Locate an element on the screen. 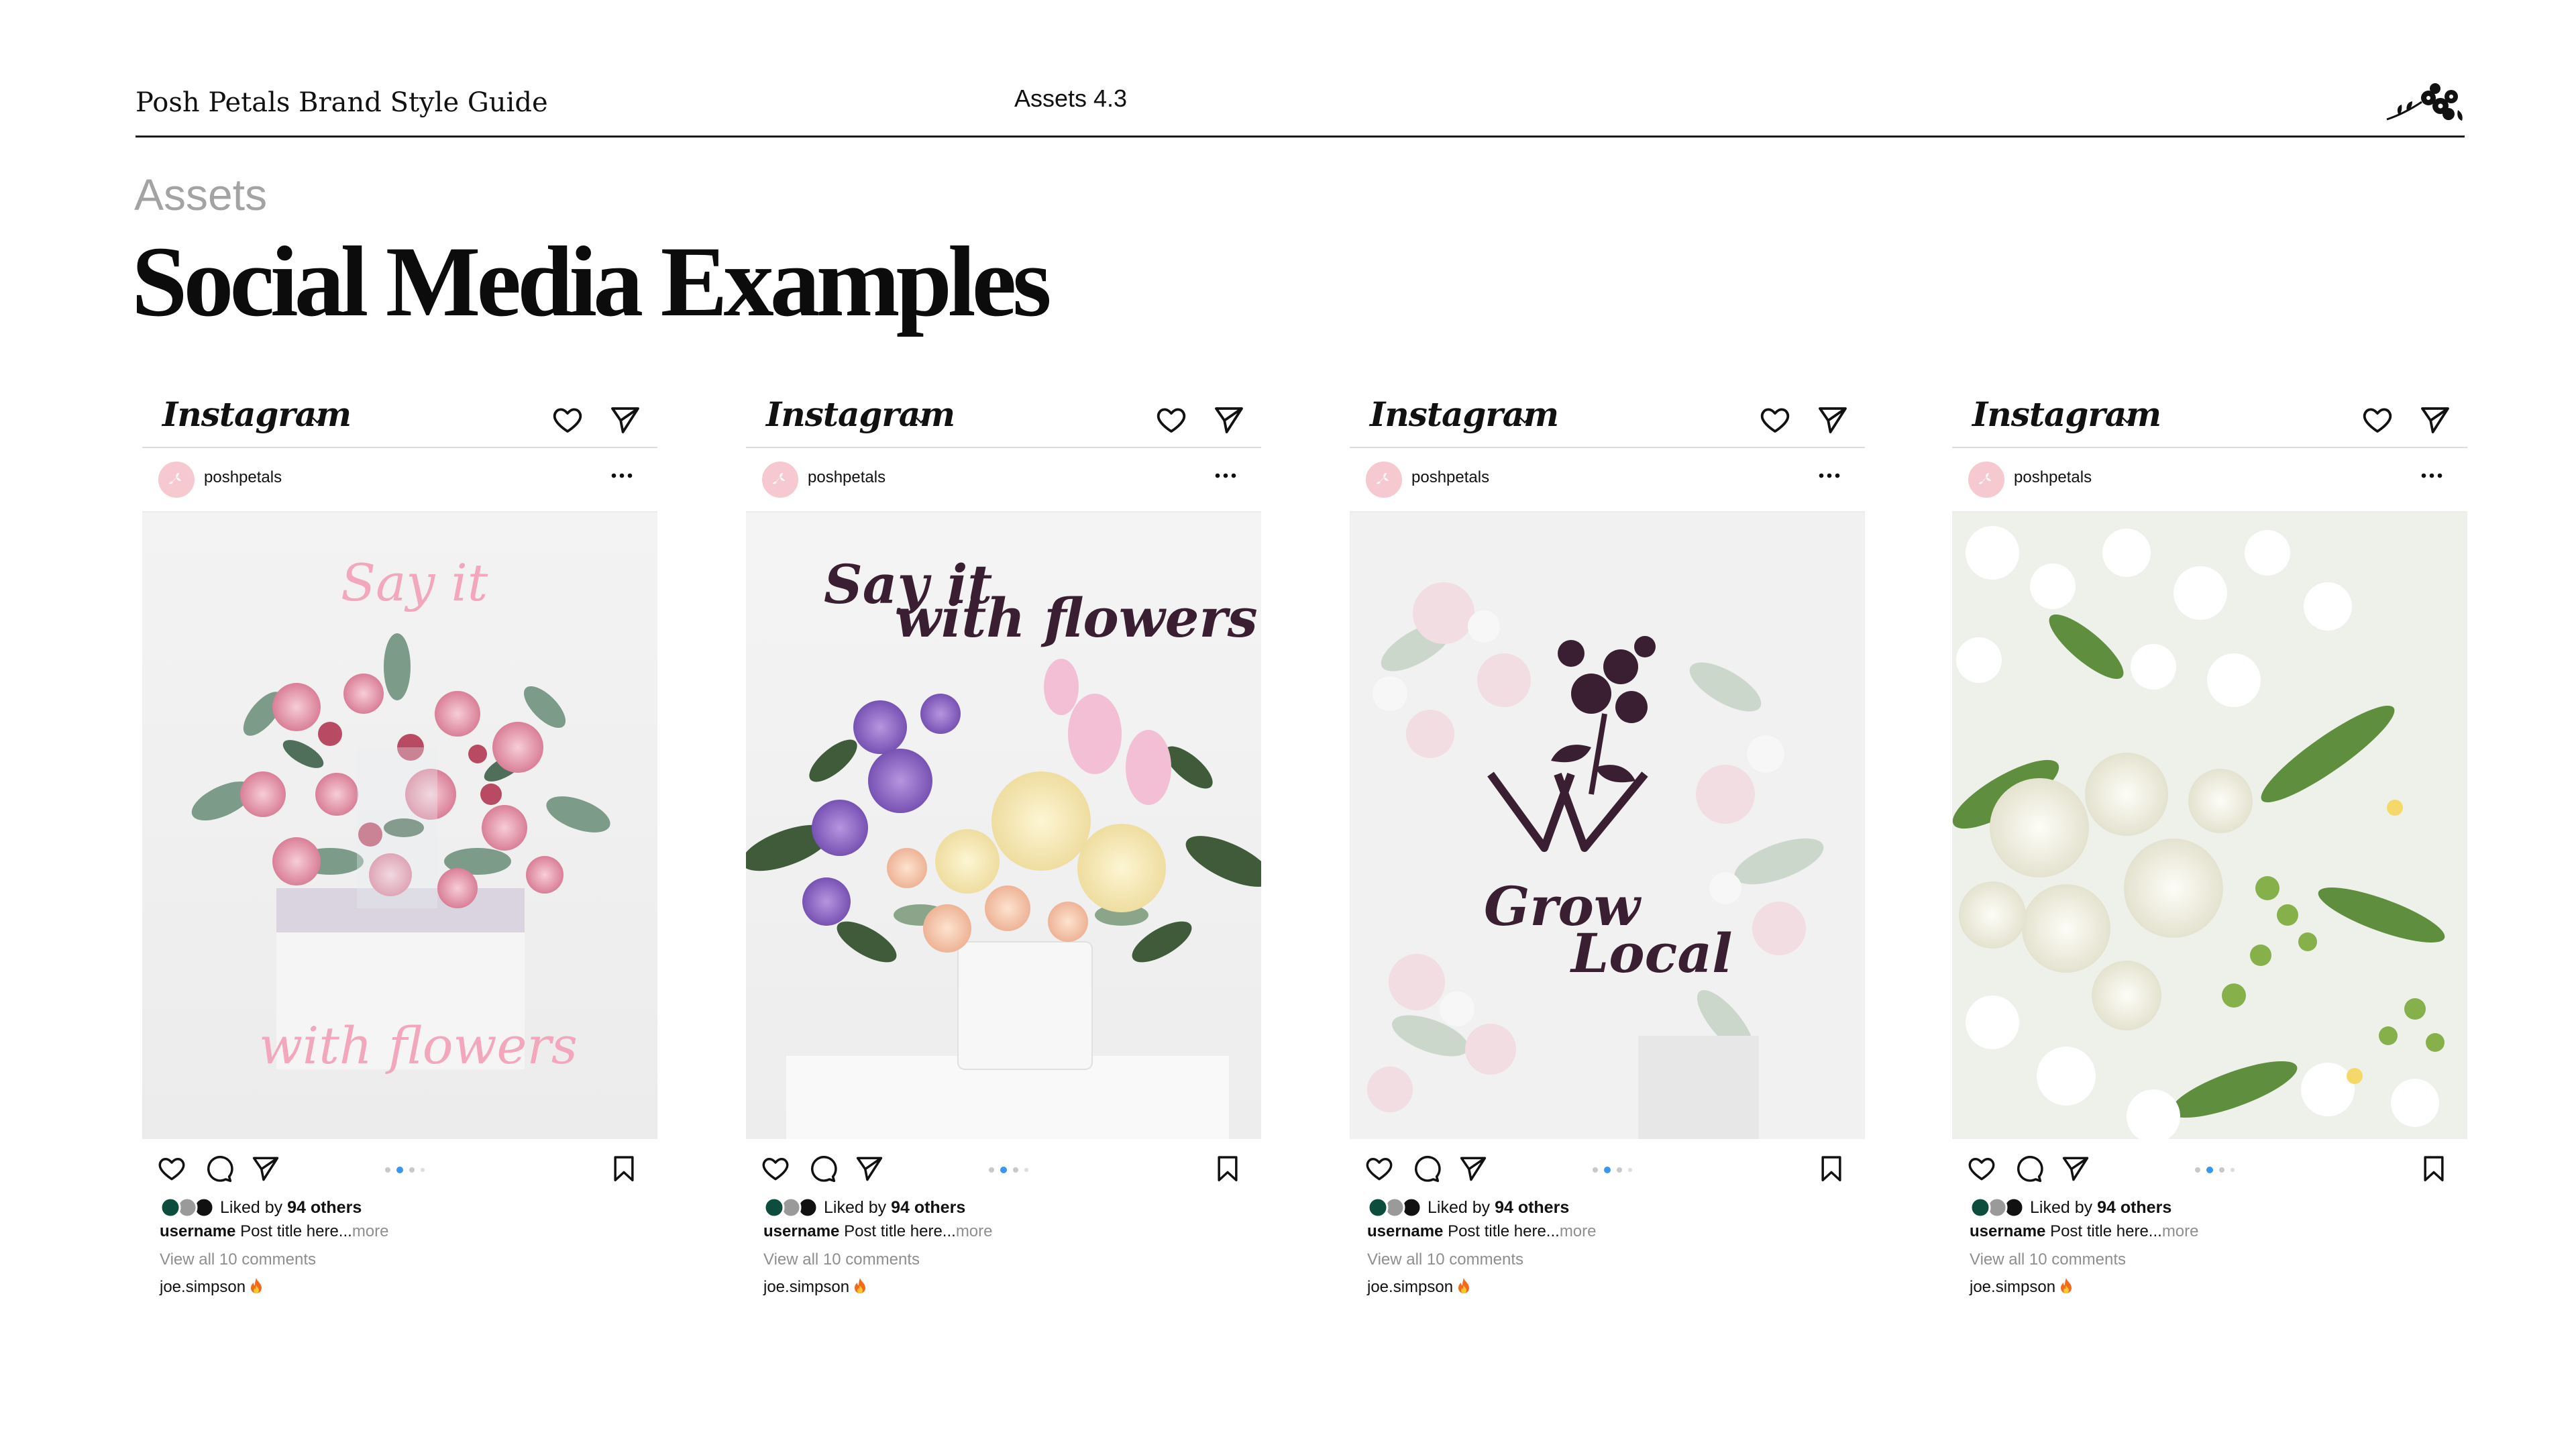 The height and width of the screenshot is (1449, 2576). post-image is located at coordinates (2209, 826).